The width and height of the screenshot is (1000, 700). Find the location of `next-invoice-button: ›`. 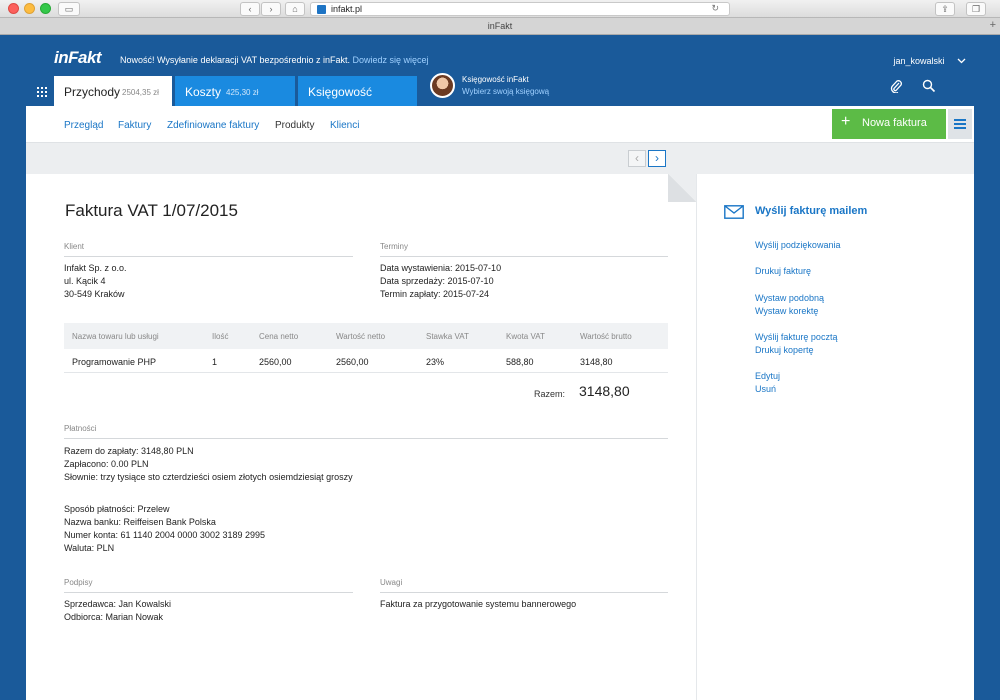

next-invoice-button: › is located at coordinates (657, 158).